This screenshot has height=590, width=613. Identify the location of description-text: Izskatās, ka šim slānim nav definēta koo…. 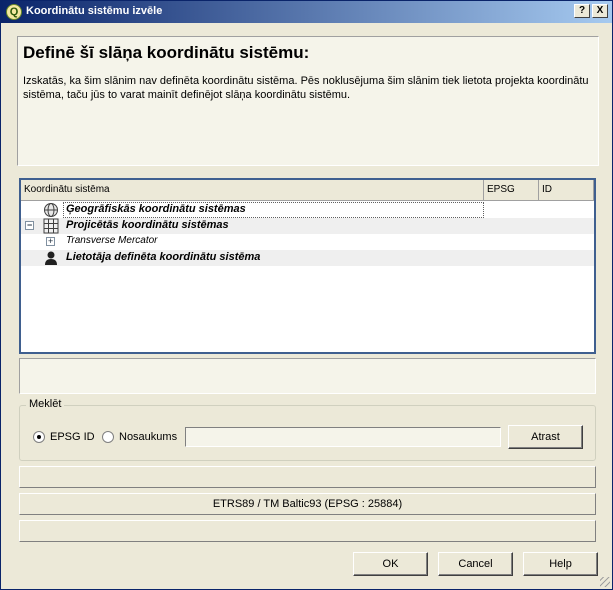
(306, 88).